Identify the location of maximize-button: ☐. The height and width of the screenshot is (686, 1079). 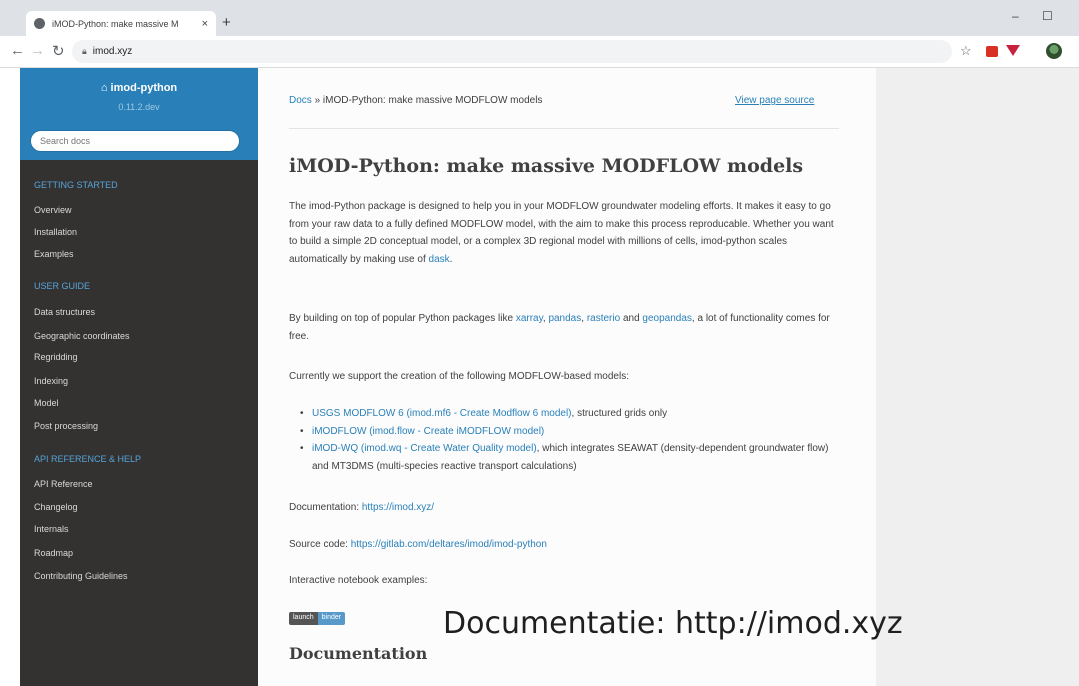
(1047, 16).